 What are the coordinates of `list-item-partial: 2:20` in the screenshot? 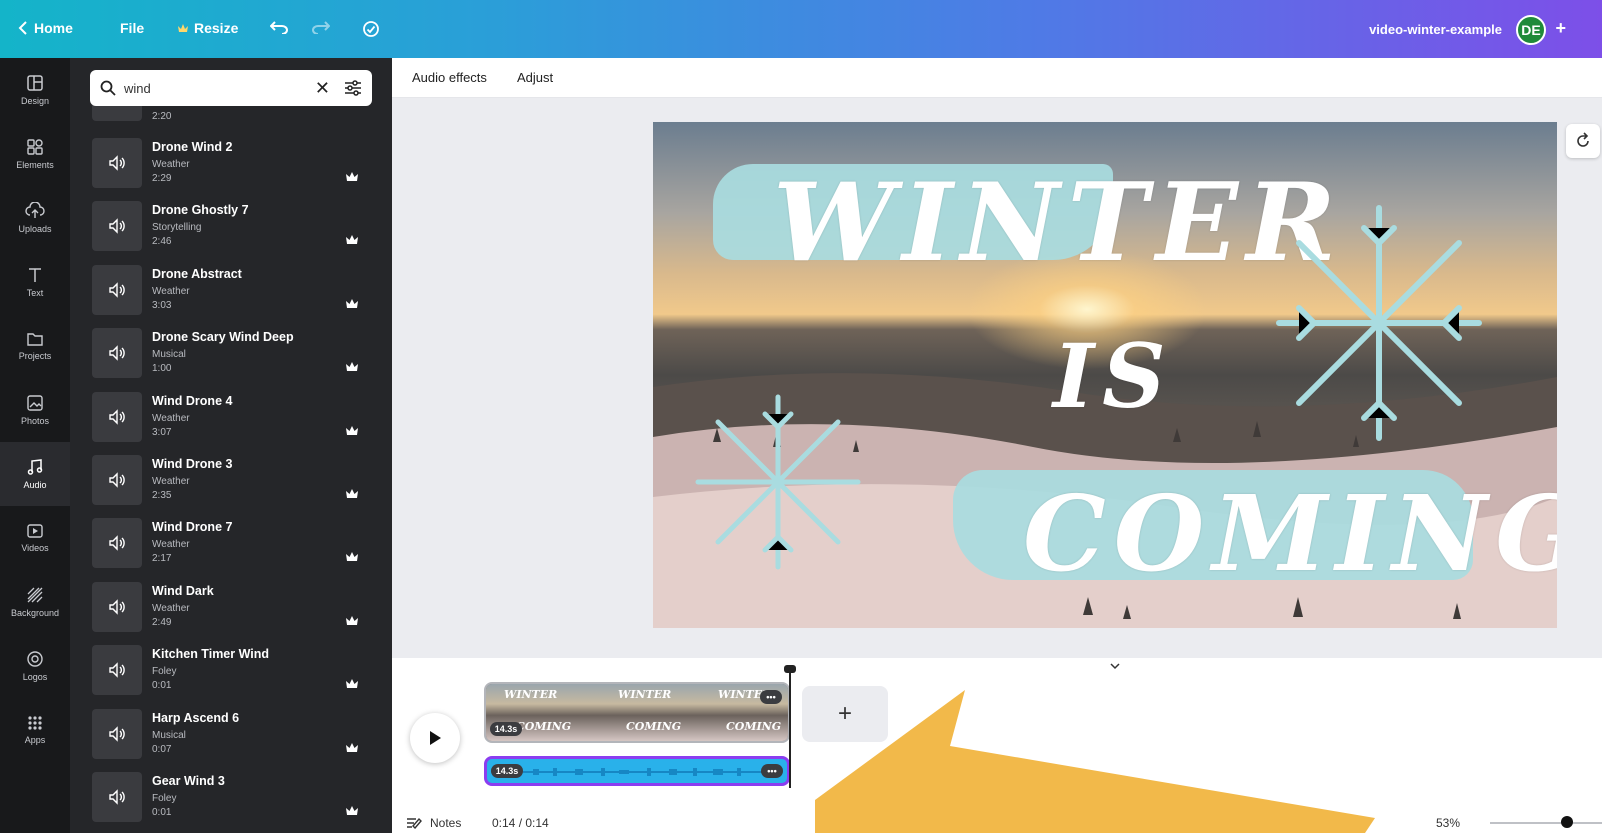 It's located at (232, 113).